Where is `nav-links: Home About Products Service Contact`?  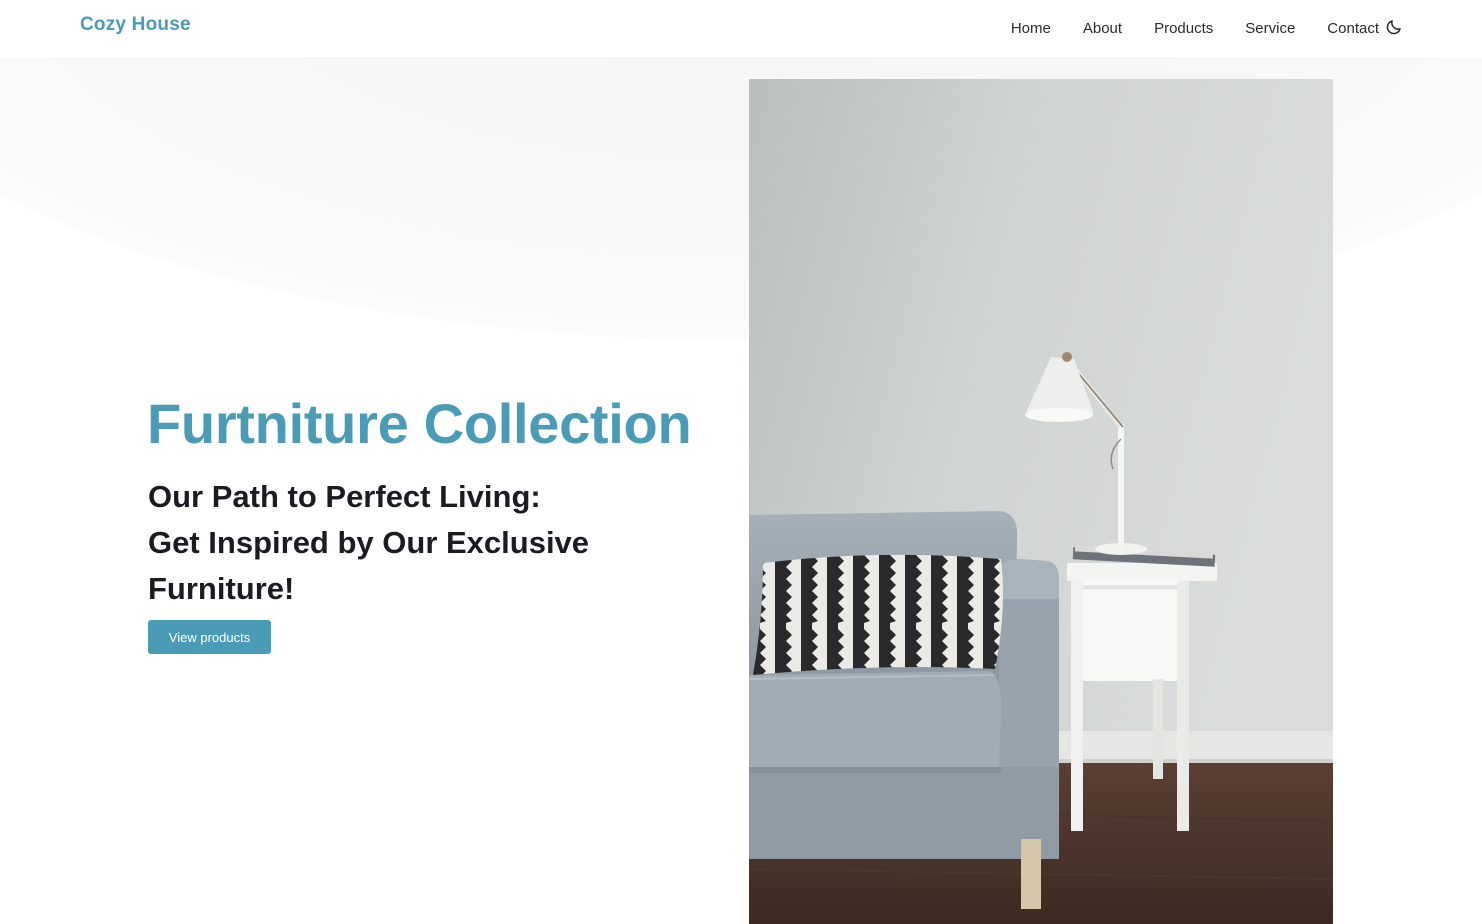
nav-links: Home About Products Service Contact is located at coordinates (1195, 28).